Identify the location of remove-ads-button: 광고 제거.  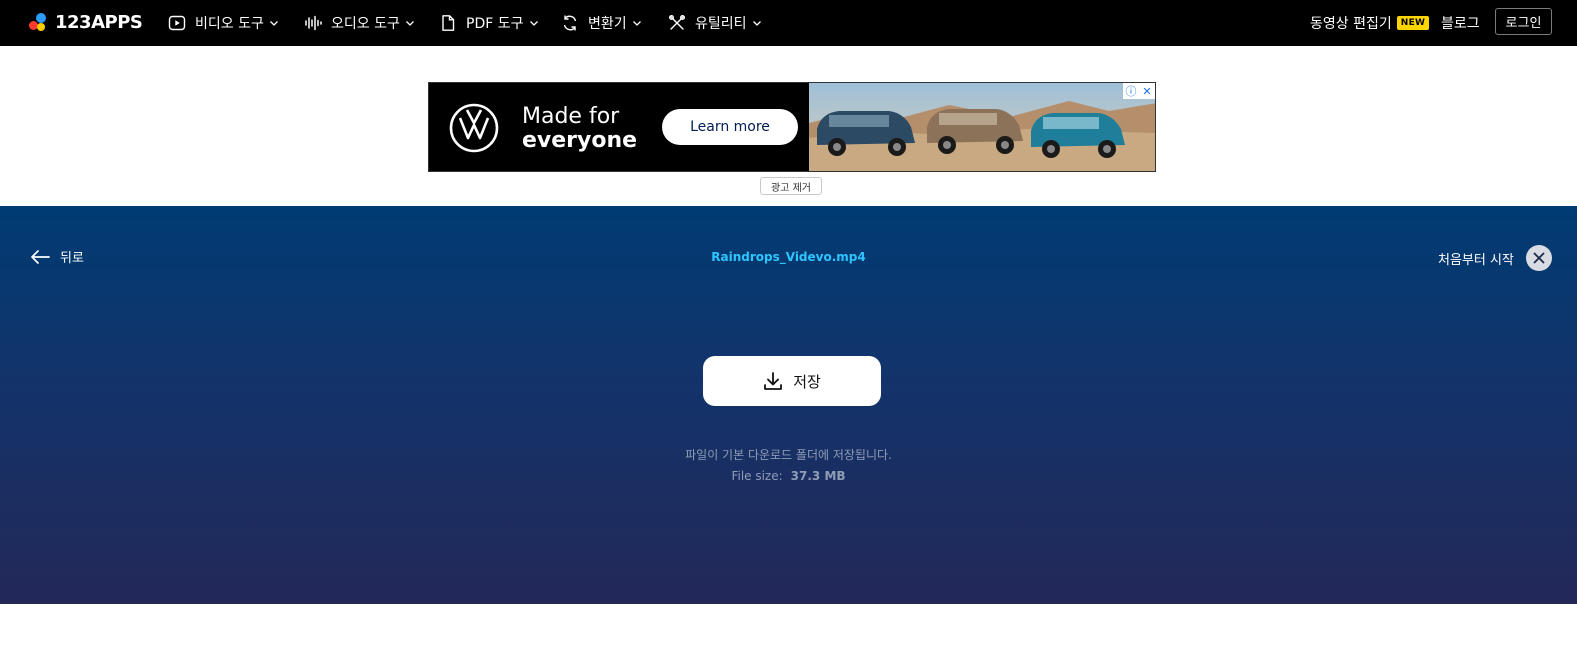
(791, 186).